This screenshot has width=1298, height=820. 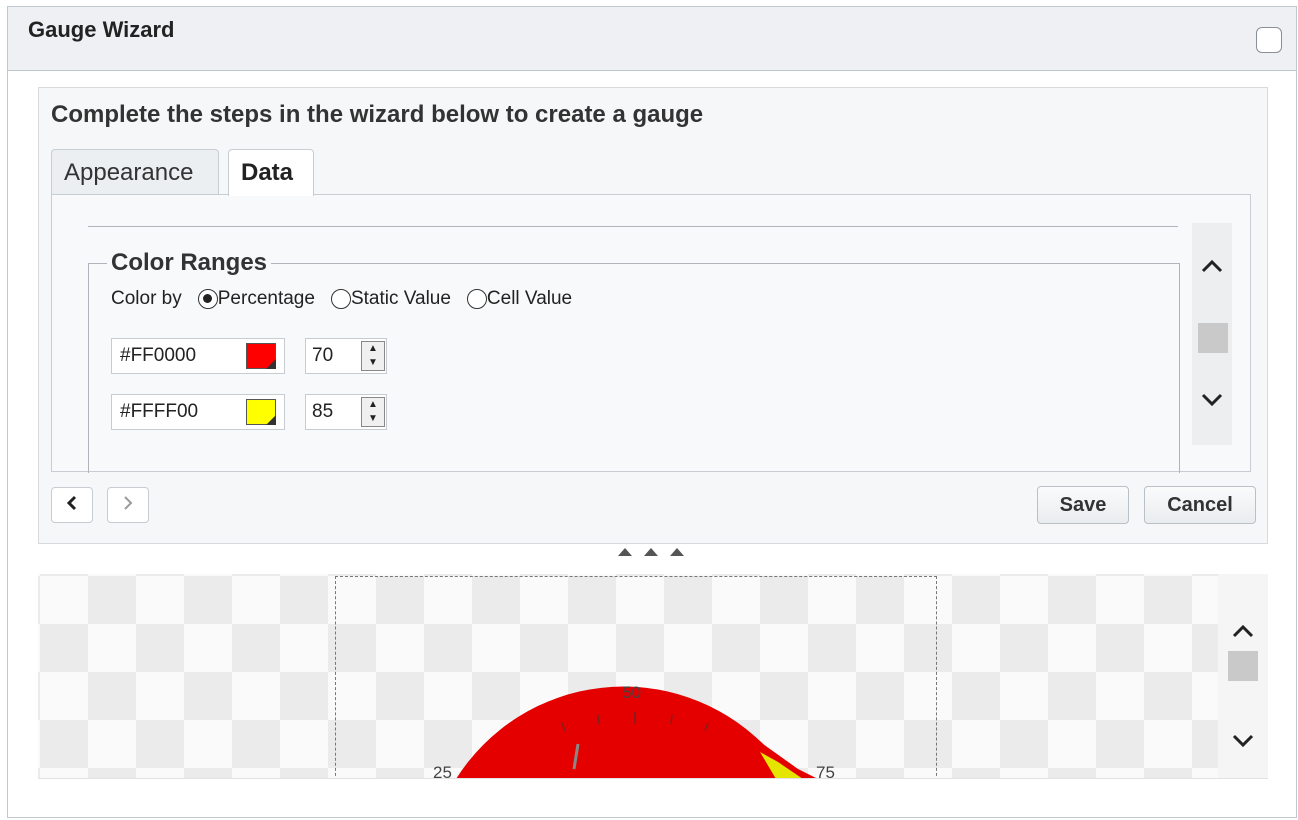 I want to click on previous-step-button, so click(x=72, y=505).